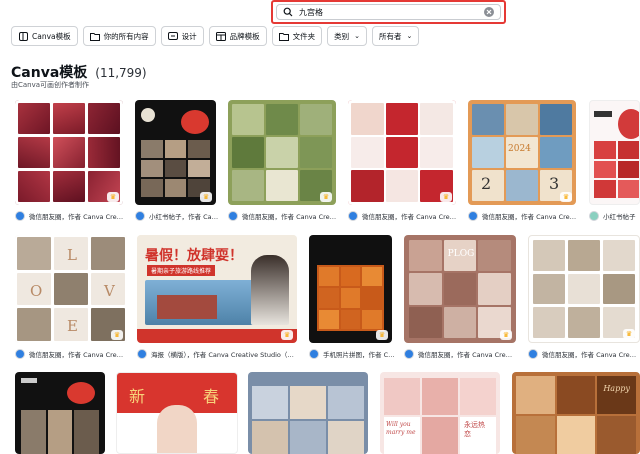 This screenshot has width=640, height=454. Describe the element at coordinates (51, 36) in the screenshot. I see `filter-label: Canva模板` at that location.